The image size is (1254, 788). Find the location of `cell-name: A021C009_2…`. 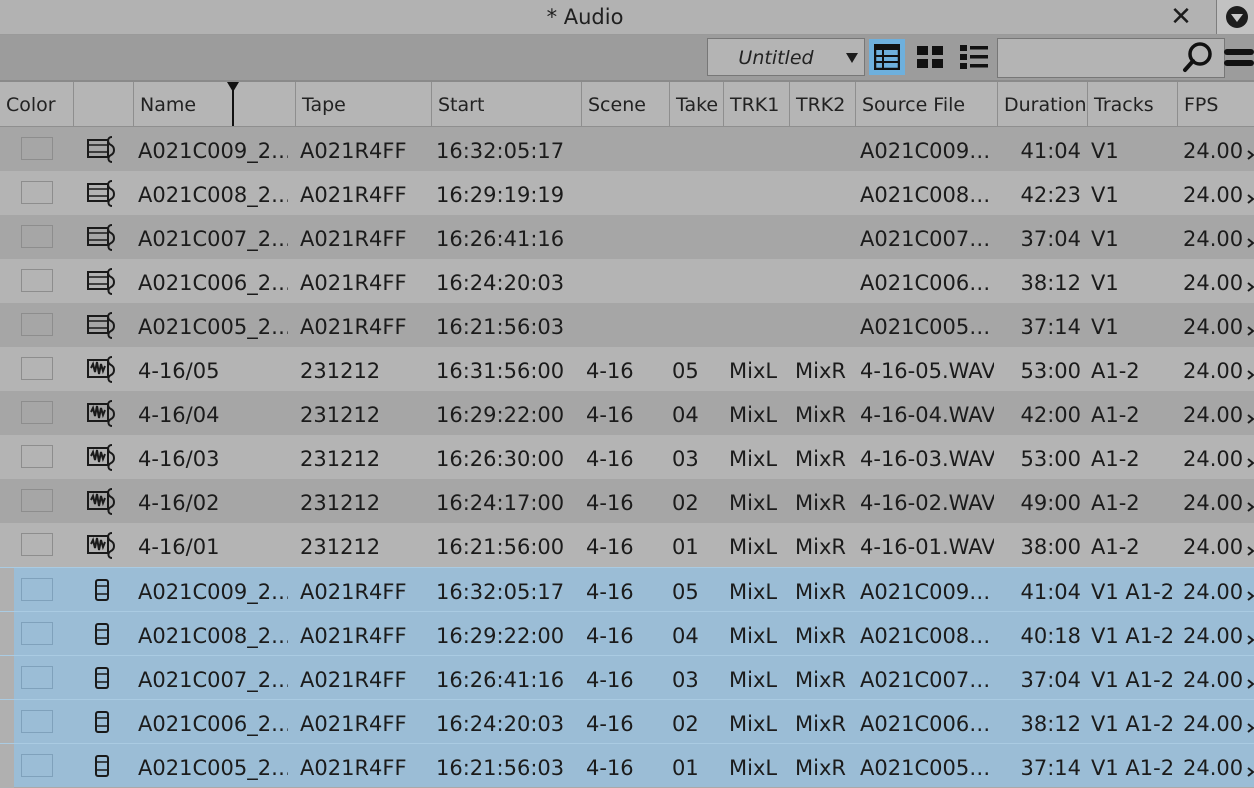

cell-name: A021C009_2… is located at coordinates (213, 151).